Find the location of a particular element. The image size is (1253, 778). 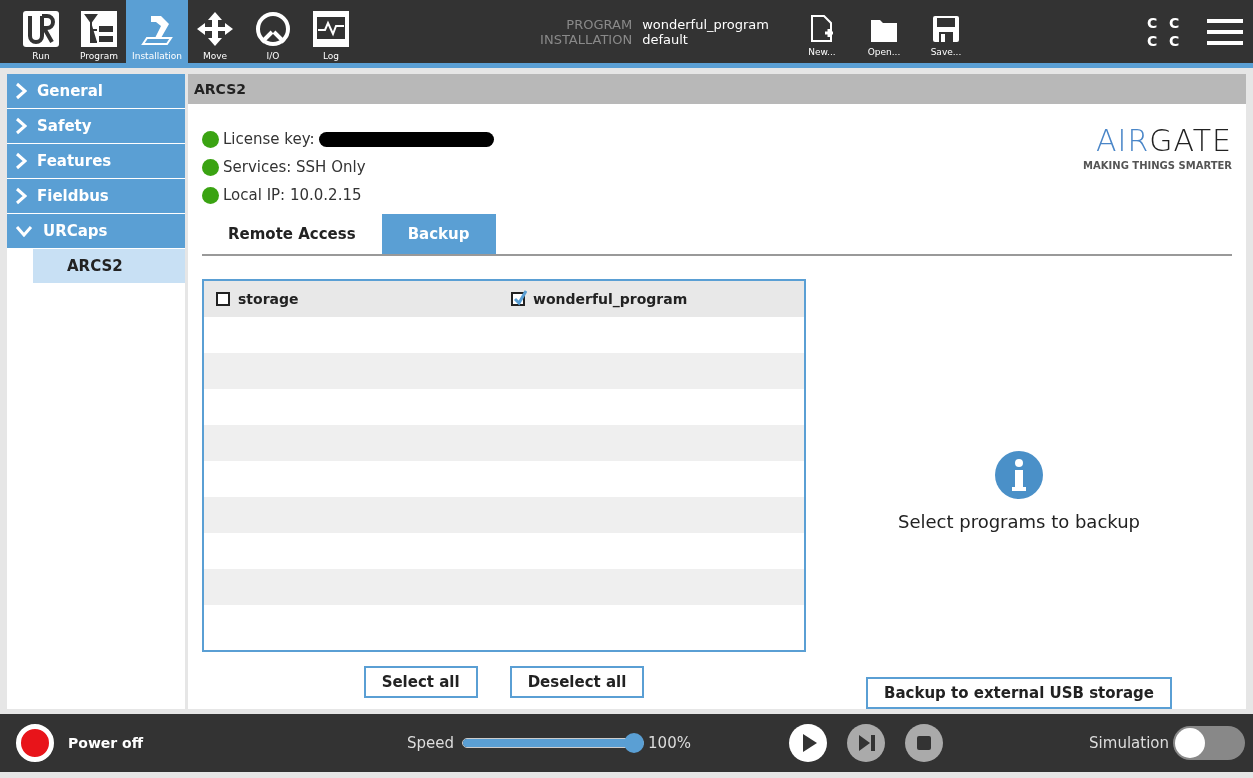

step-button is located at coordinates (865, 743).